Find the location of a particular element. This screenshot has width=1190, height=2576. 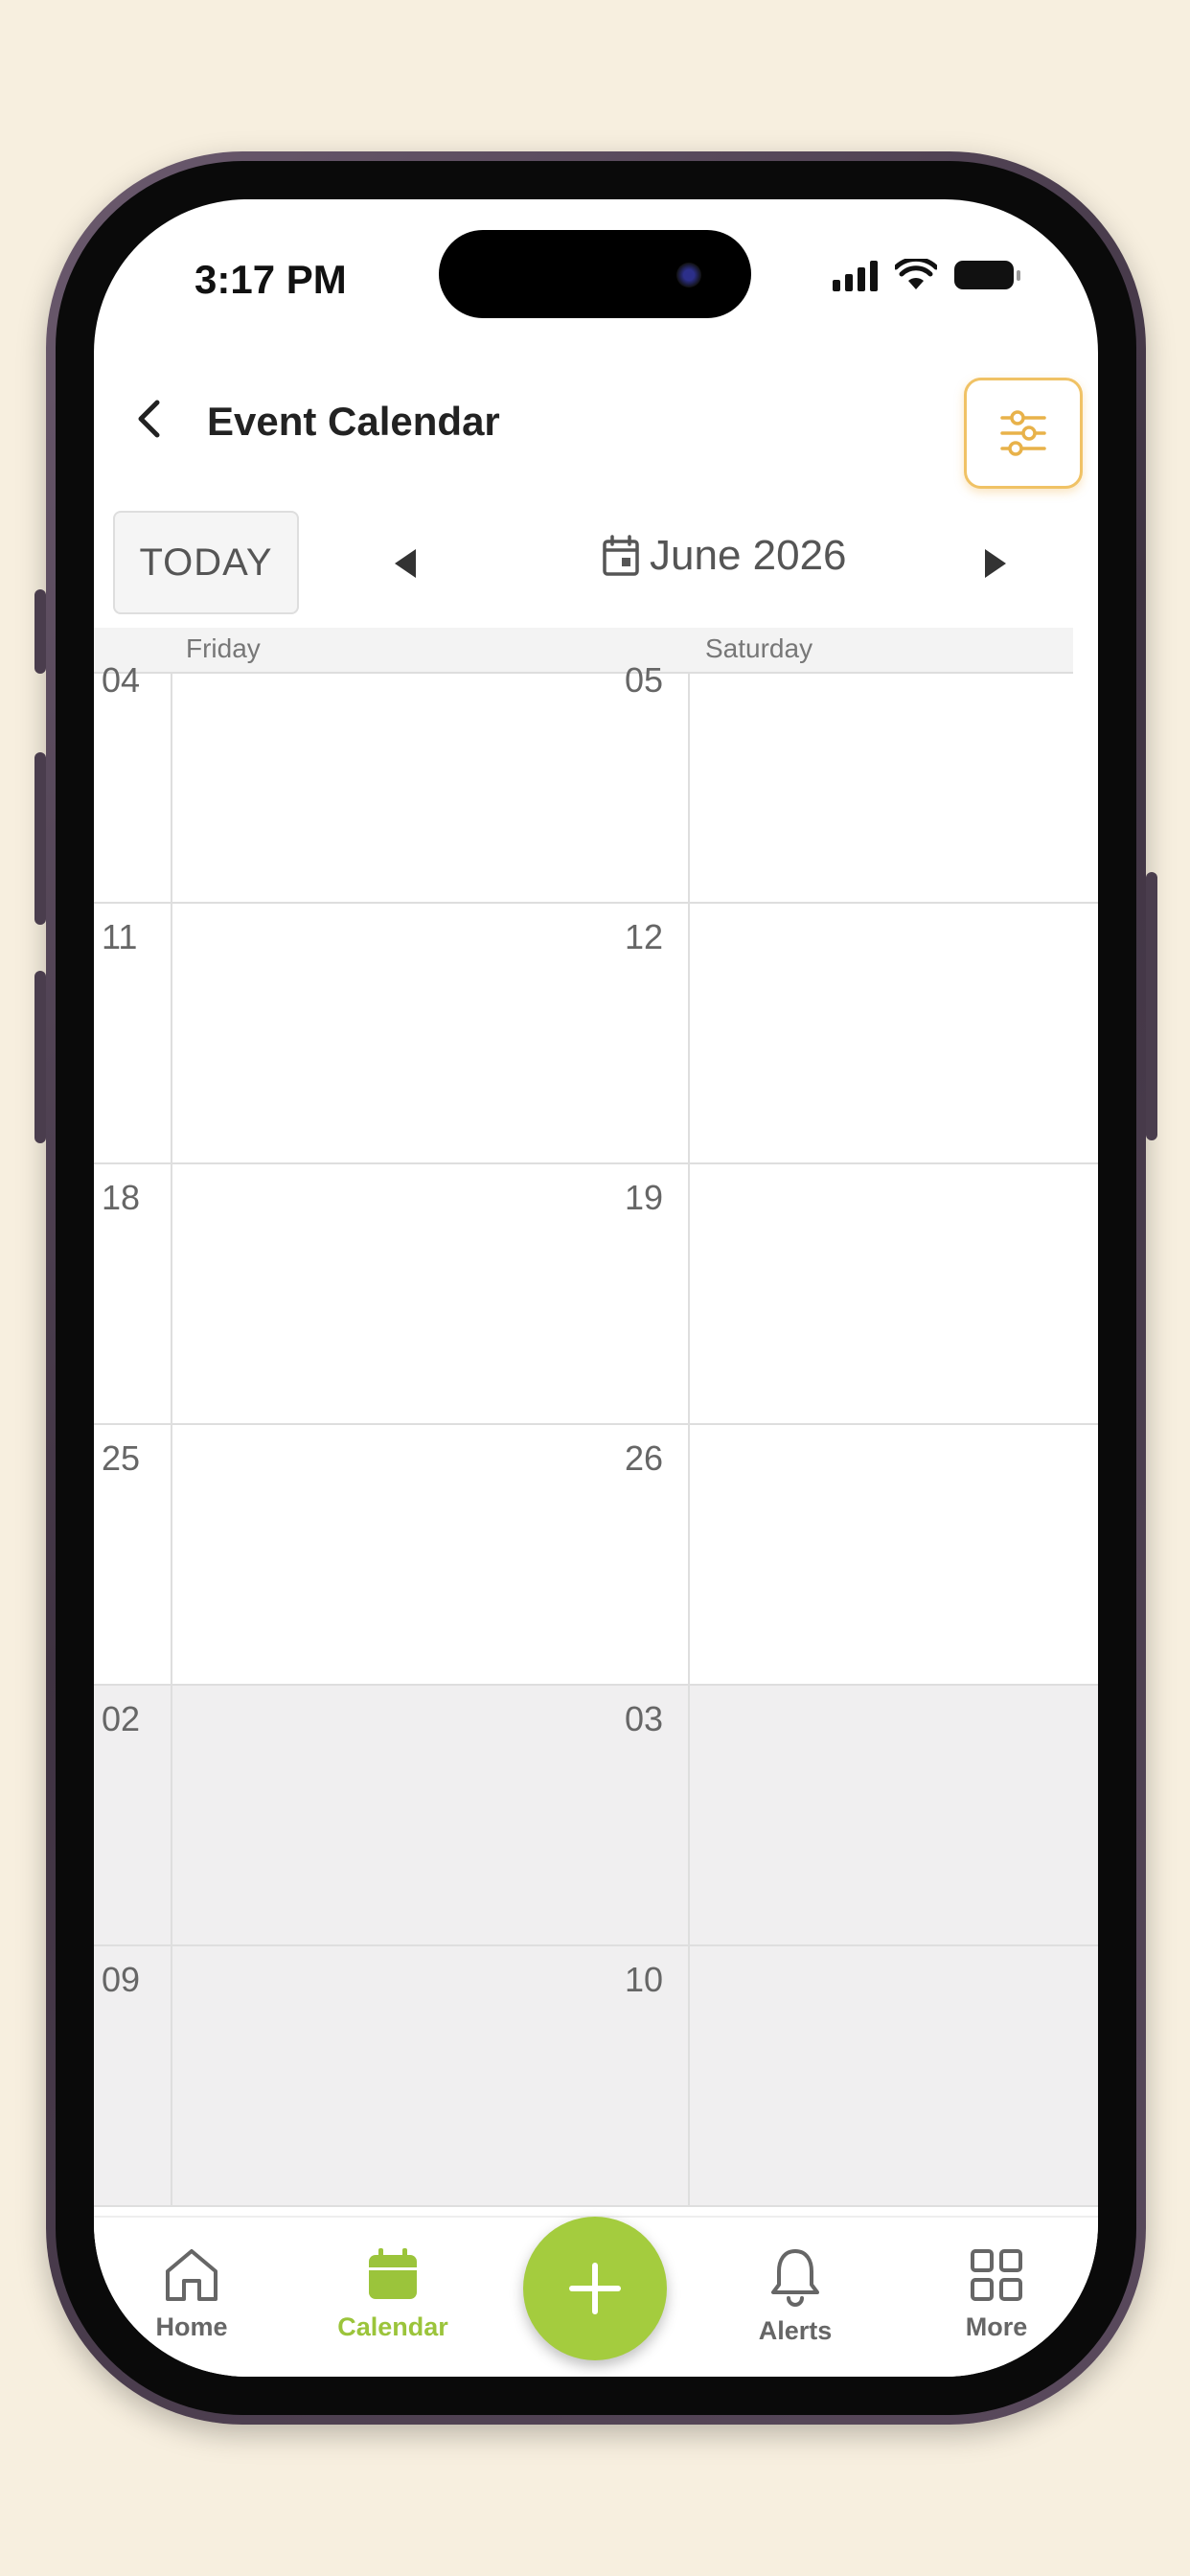

day-number: 12 is located at coordinates (643, 936).